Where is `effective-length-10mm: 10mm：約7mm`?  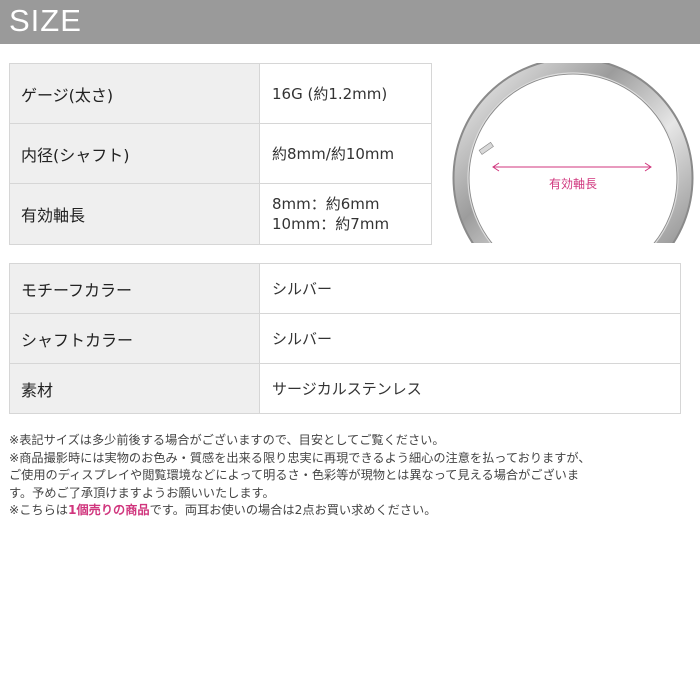 effective-length-10mm: 10mm：約7mm is located at coordinates (331, 224).